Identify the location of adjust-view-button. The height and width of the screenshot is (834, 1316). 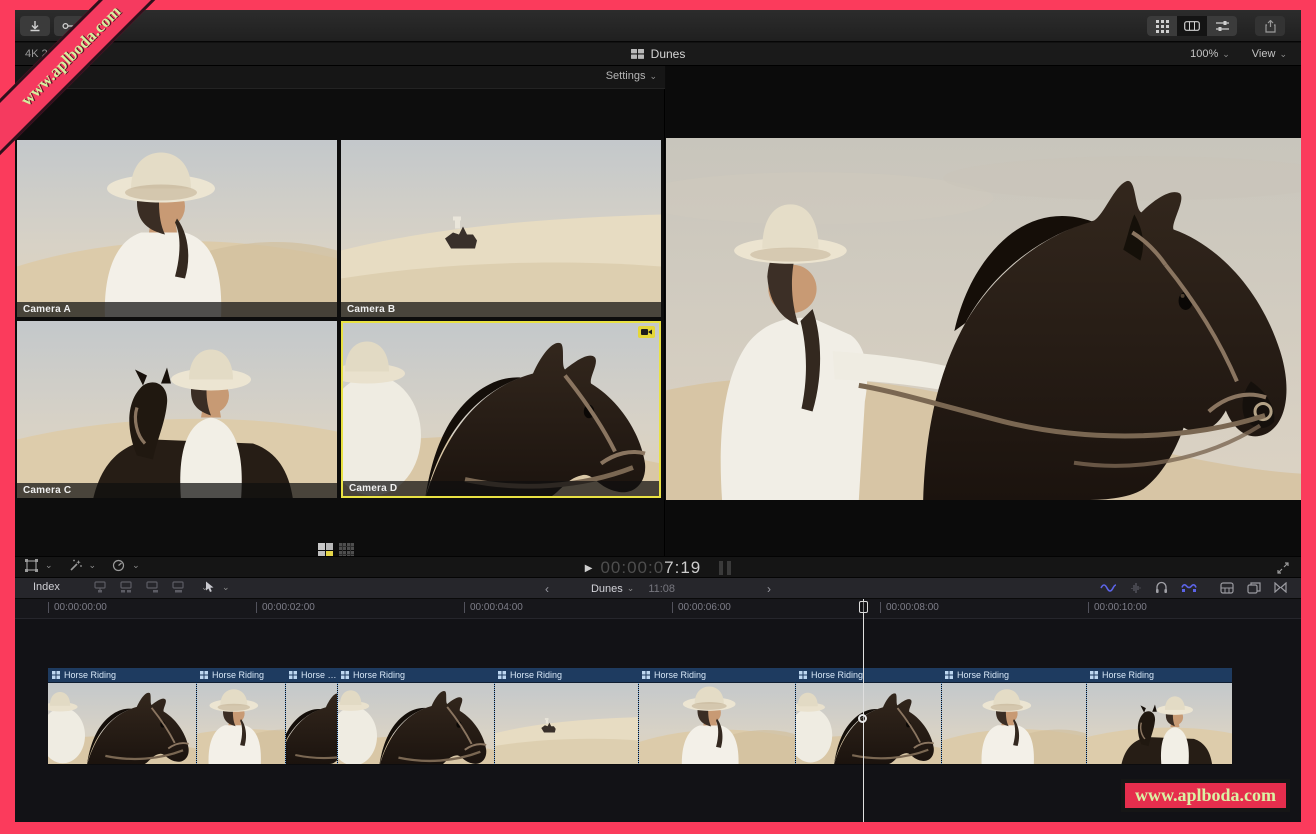
(1222, 26).